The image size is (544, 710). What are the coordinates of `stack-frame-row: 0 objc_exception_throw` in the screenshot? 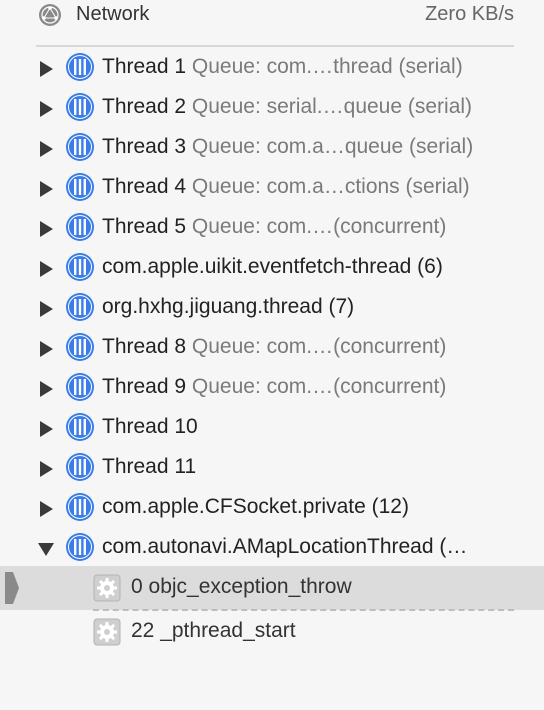 It's located at (272, 588).